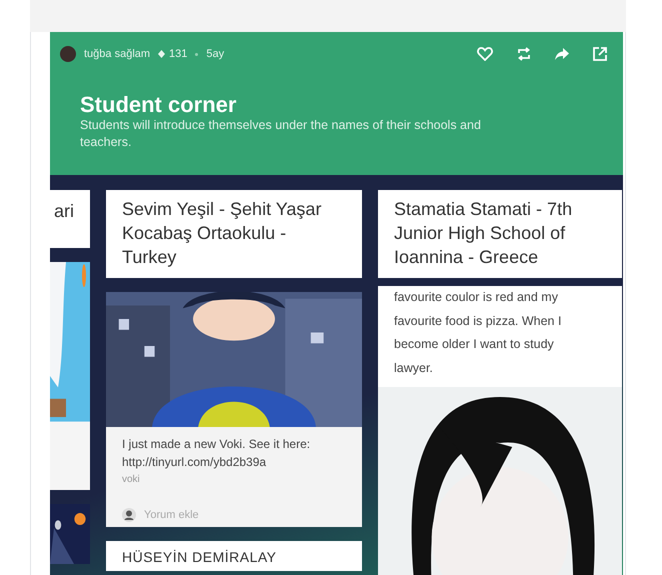  What do you see at coordinates (477, 333) in the screenshot?
I see `post-text: favourite coulor is red and my favourite food is pizza. When I become older I want to study lawyer.` at bounding box center [477, 333].